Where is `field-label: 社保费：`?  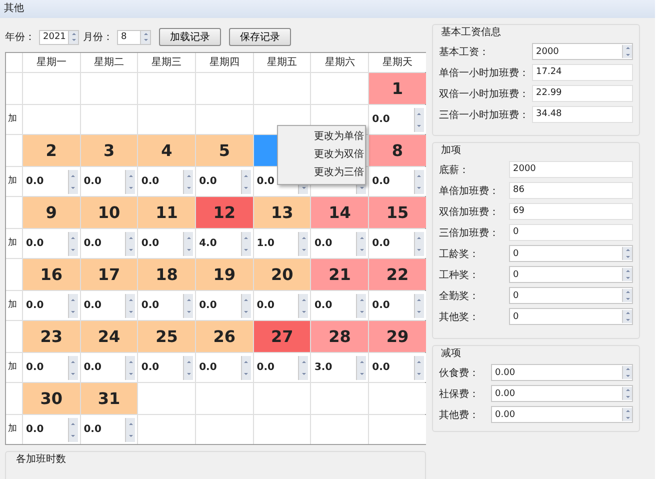 field-label: 社保费： is located at coordinates (459, 394).